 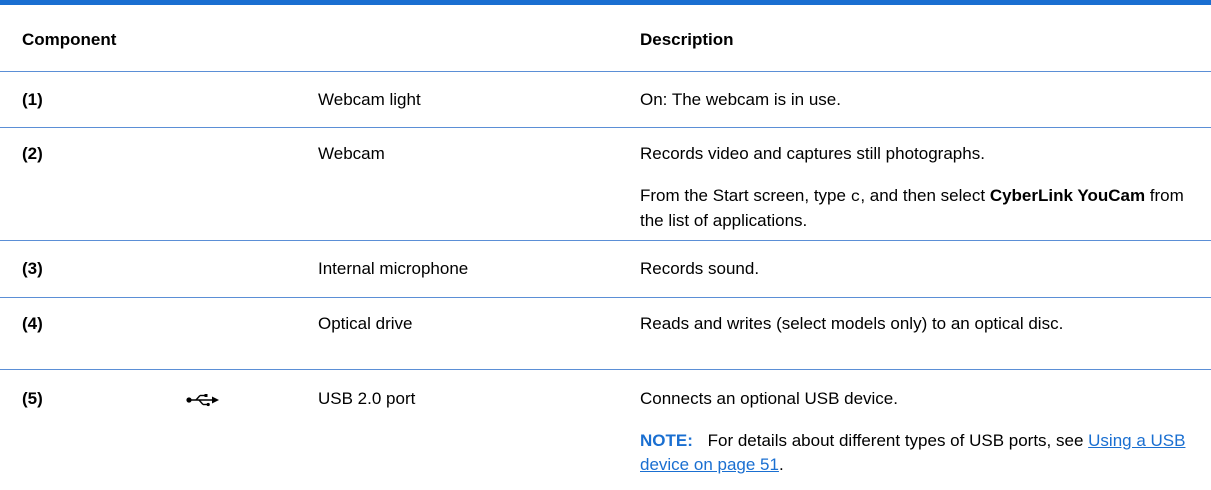 I want to click on row-number: (4), so click(x=32, y=323).